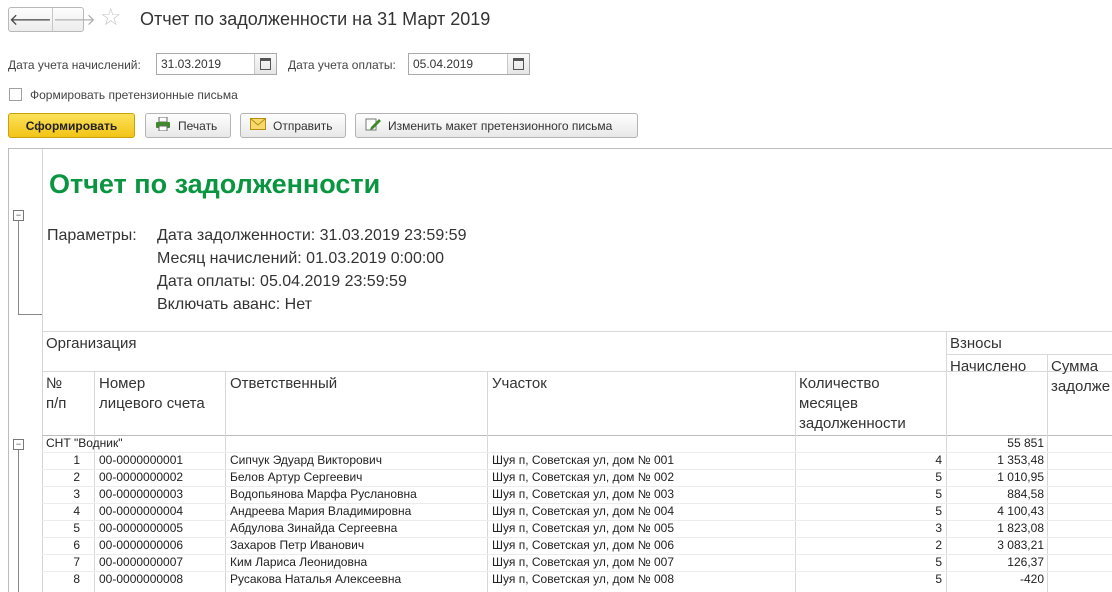  Describe the element at coordinates (141, 511) in the screenshot. I see `table-cell-account-number: 00-0000000004` at that location.